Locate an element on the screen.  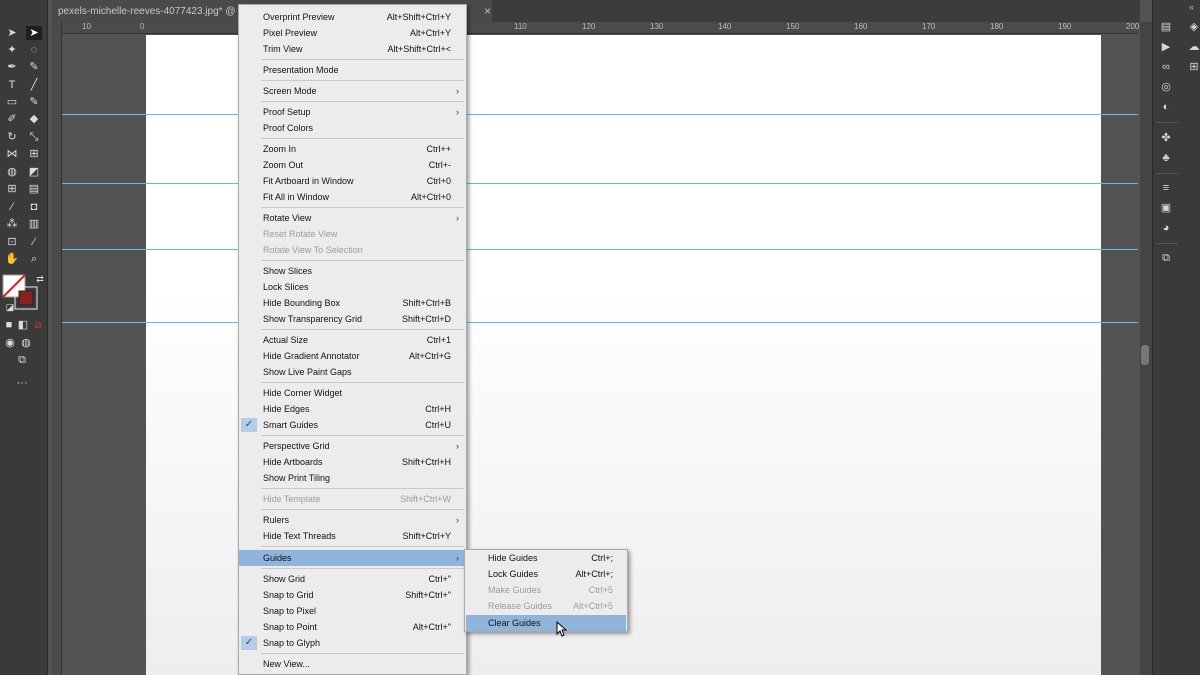
submenu-item-clear-guides: Clear Guides is located at coordinates (546, 623).